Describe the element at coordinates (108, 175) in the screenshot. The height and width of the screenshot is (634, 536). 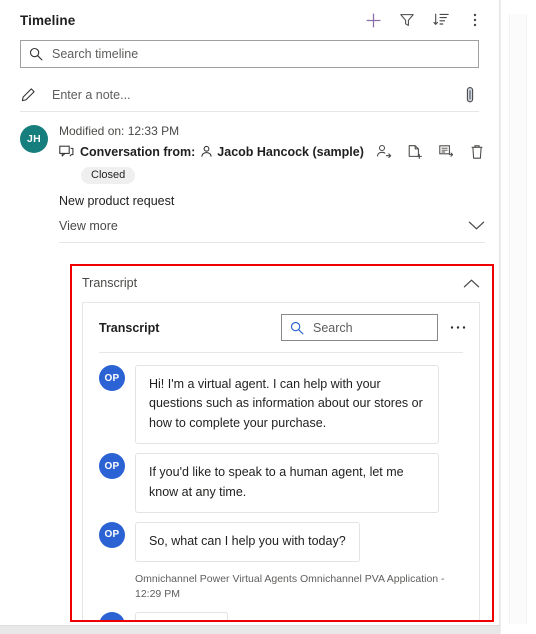
I see `status-badge: Closed` at that location.